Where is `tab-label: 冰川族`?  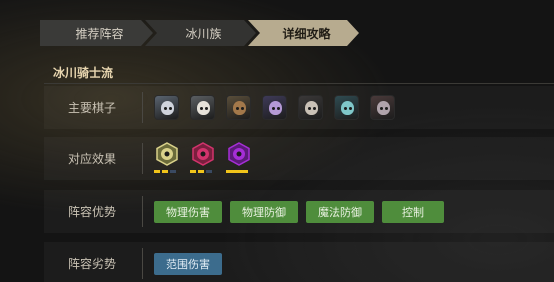
tab-label: 冰川族 is located at coordinates (203, 33).